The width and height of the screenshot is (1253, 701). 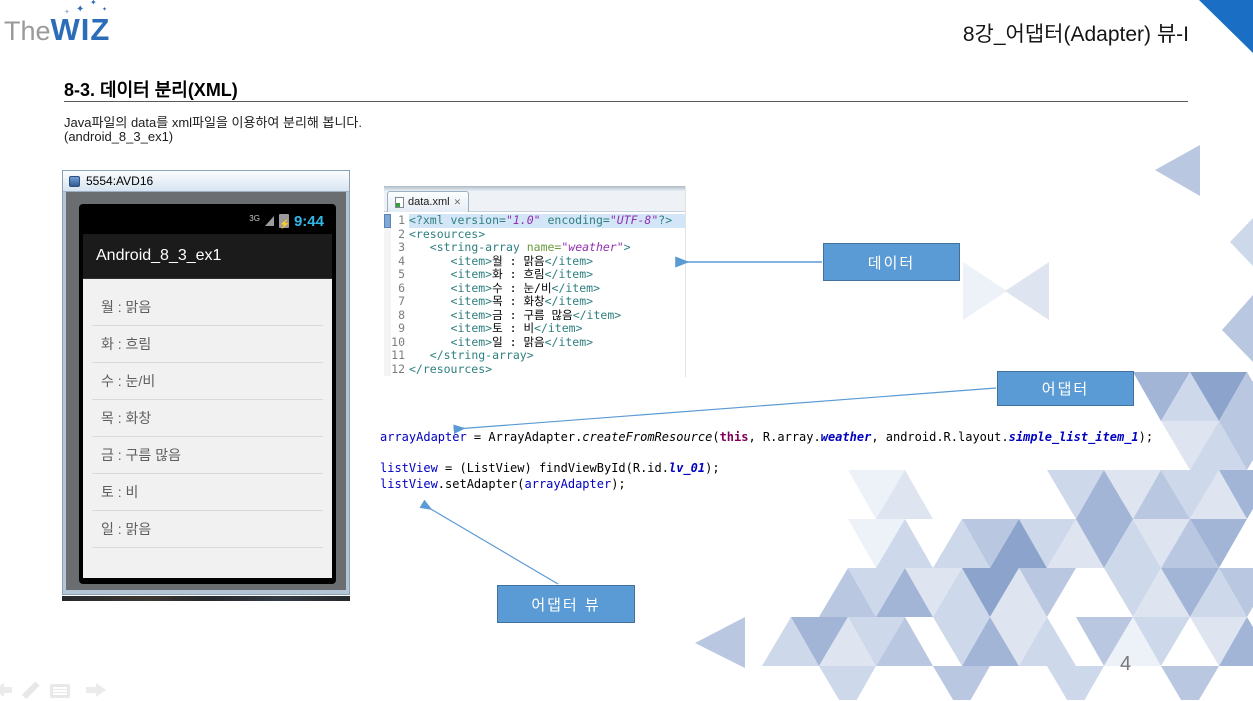 What do you see at coordinates (891, 262) in the screenshot?
I see `callout-data: 데이터` at bounding box center [891, 262].